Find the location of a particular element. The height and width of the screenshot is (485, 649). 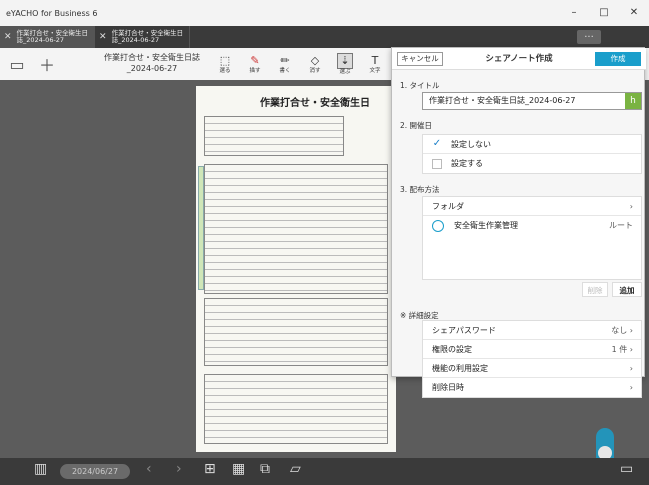

tool-group: ⬚ 選る ✎ 描す ✏ 書く ◇ 消す ⇣ 選ぶ T 文字 is located at coordinates (300, 64).